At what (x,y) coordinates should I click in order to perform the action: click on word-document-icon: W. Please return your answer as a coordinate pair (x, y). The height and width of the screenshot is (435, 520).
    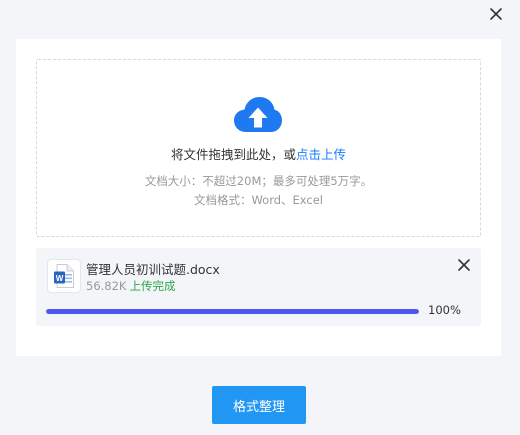
    Looking at the image, I should click on (64, 276).